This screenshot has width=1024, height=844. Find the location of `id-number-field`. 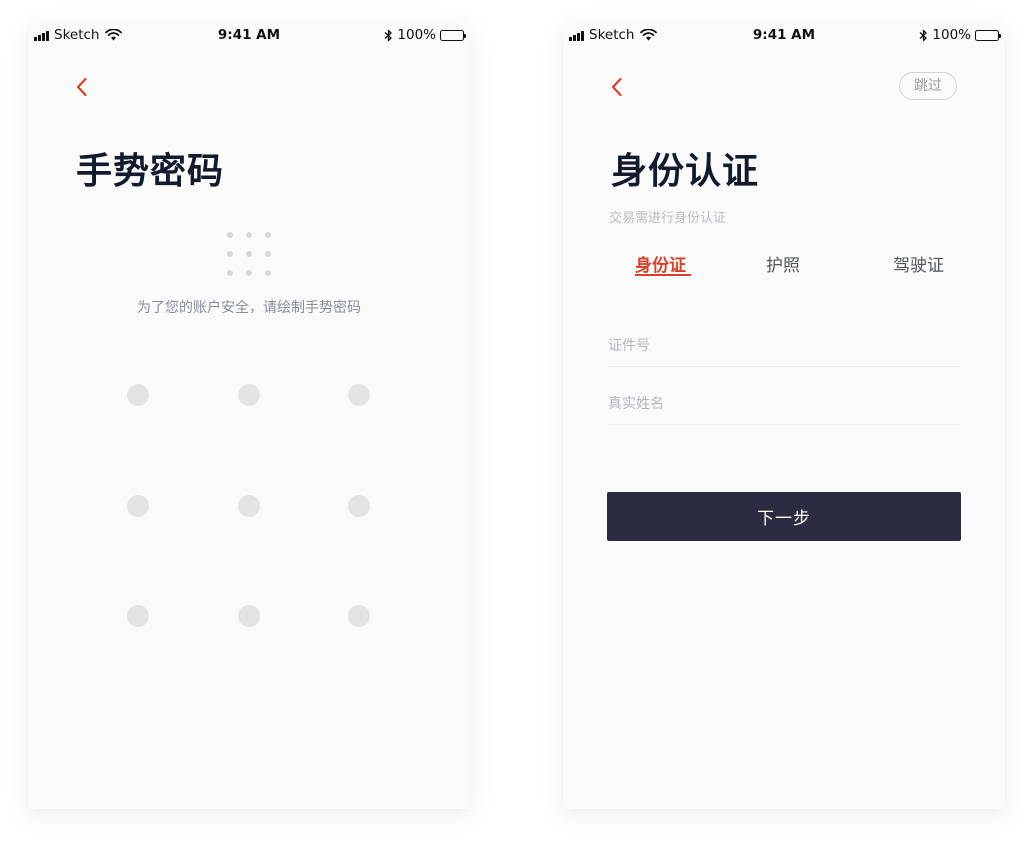

id-number-field is located at coordinates (783, 346).